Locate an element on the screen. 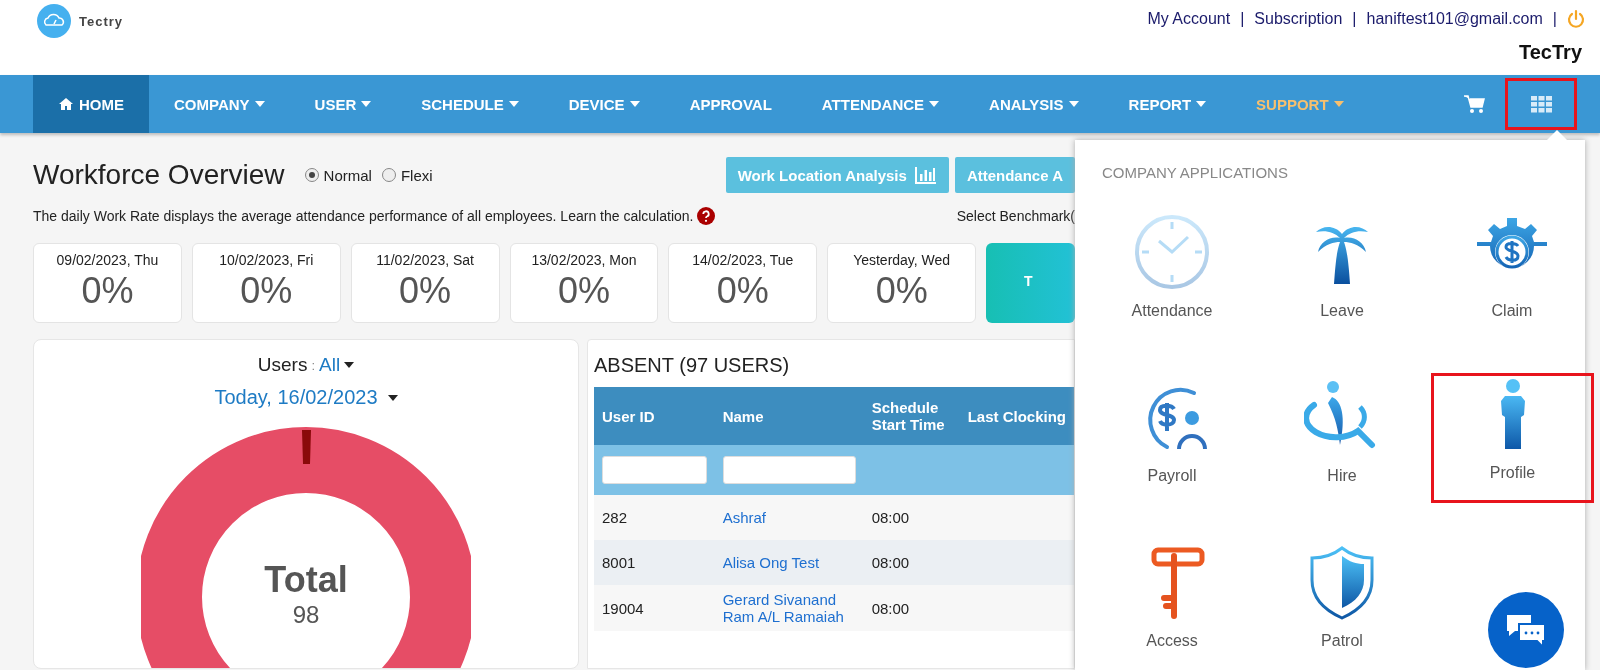 This screenshot has height=670, width=1600. users-filter: All is located at coordinates (330, 365).